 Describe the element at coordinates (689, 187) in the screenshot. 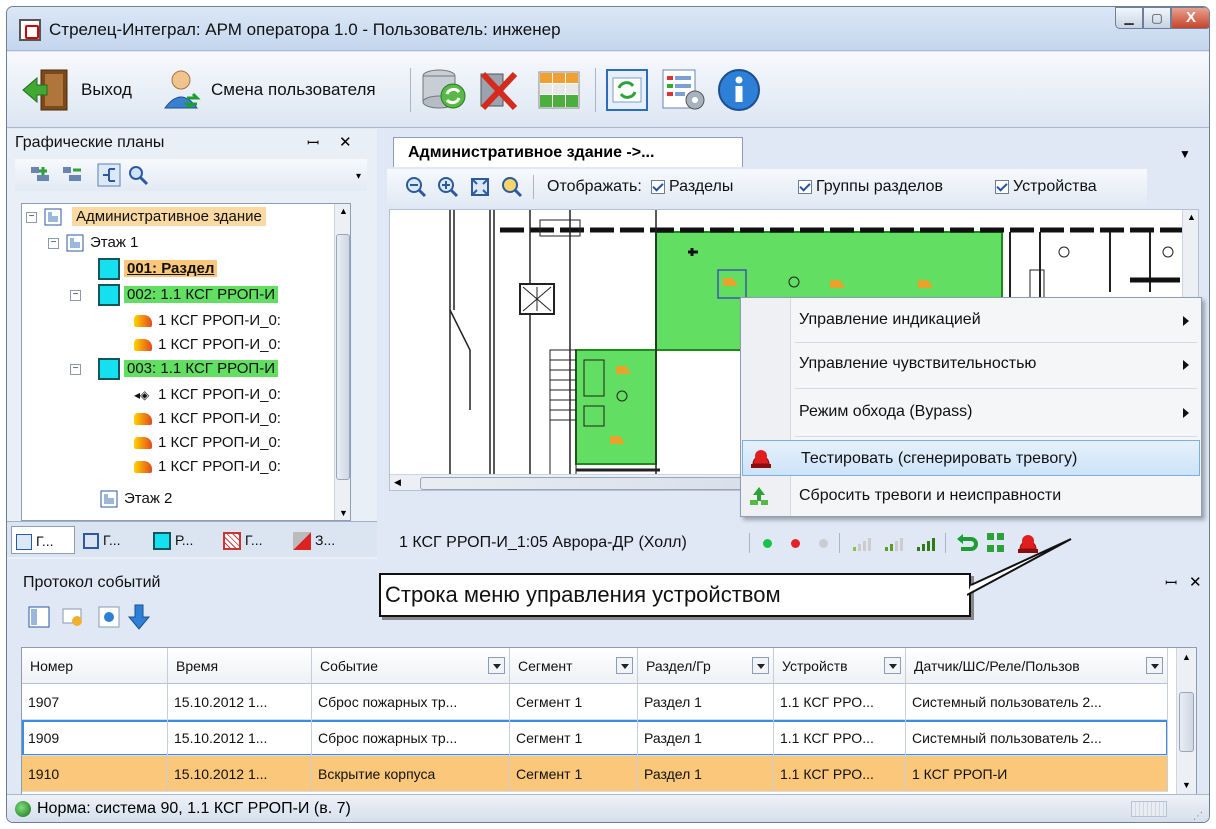

I see `check-sections: Разделы` at that location.